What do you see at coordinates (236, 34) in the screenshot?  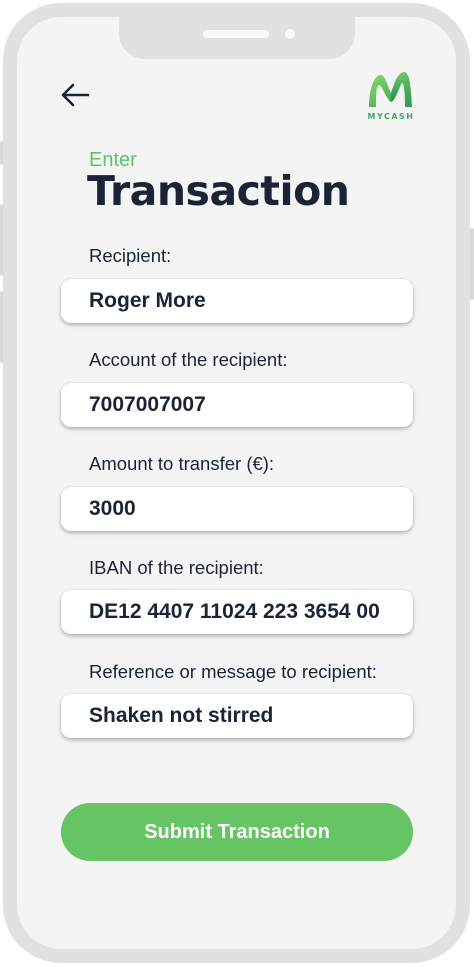 I see `speaker-grille` at bounding box center [236, 34].